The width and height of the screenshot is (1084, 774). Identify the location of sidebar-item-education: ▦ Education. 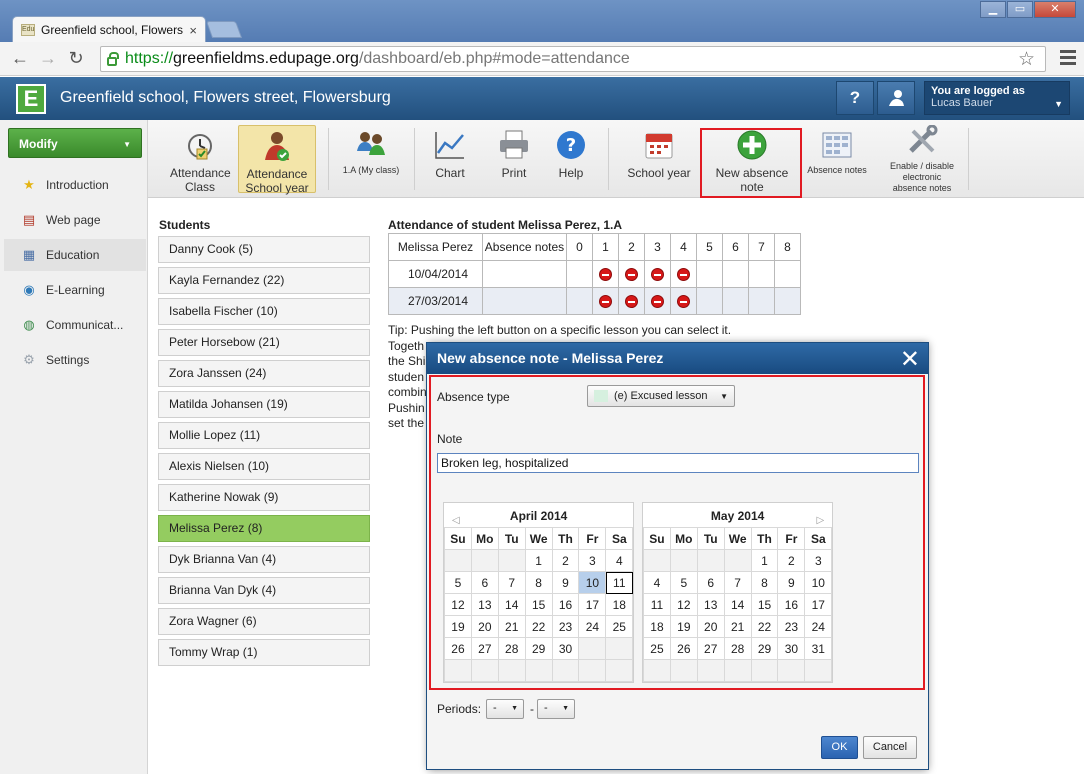
(75, 255).